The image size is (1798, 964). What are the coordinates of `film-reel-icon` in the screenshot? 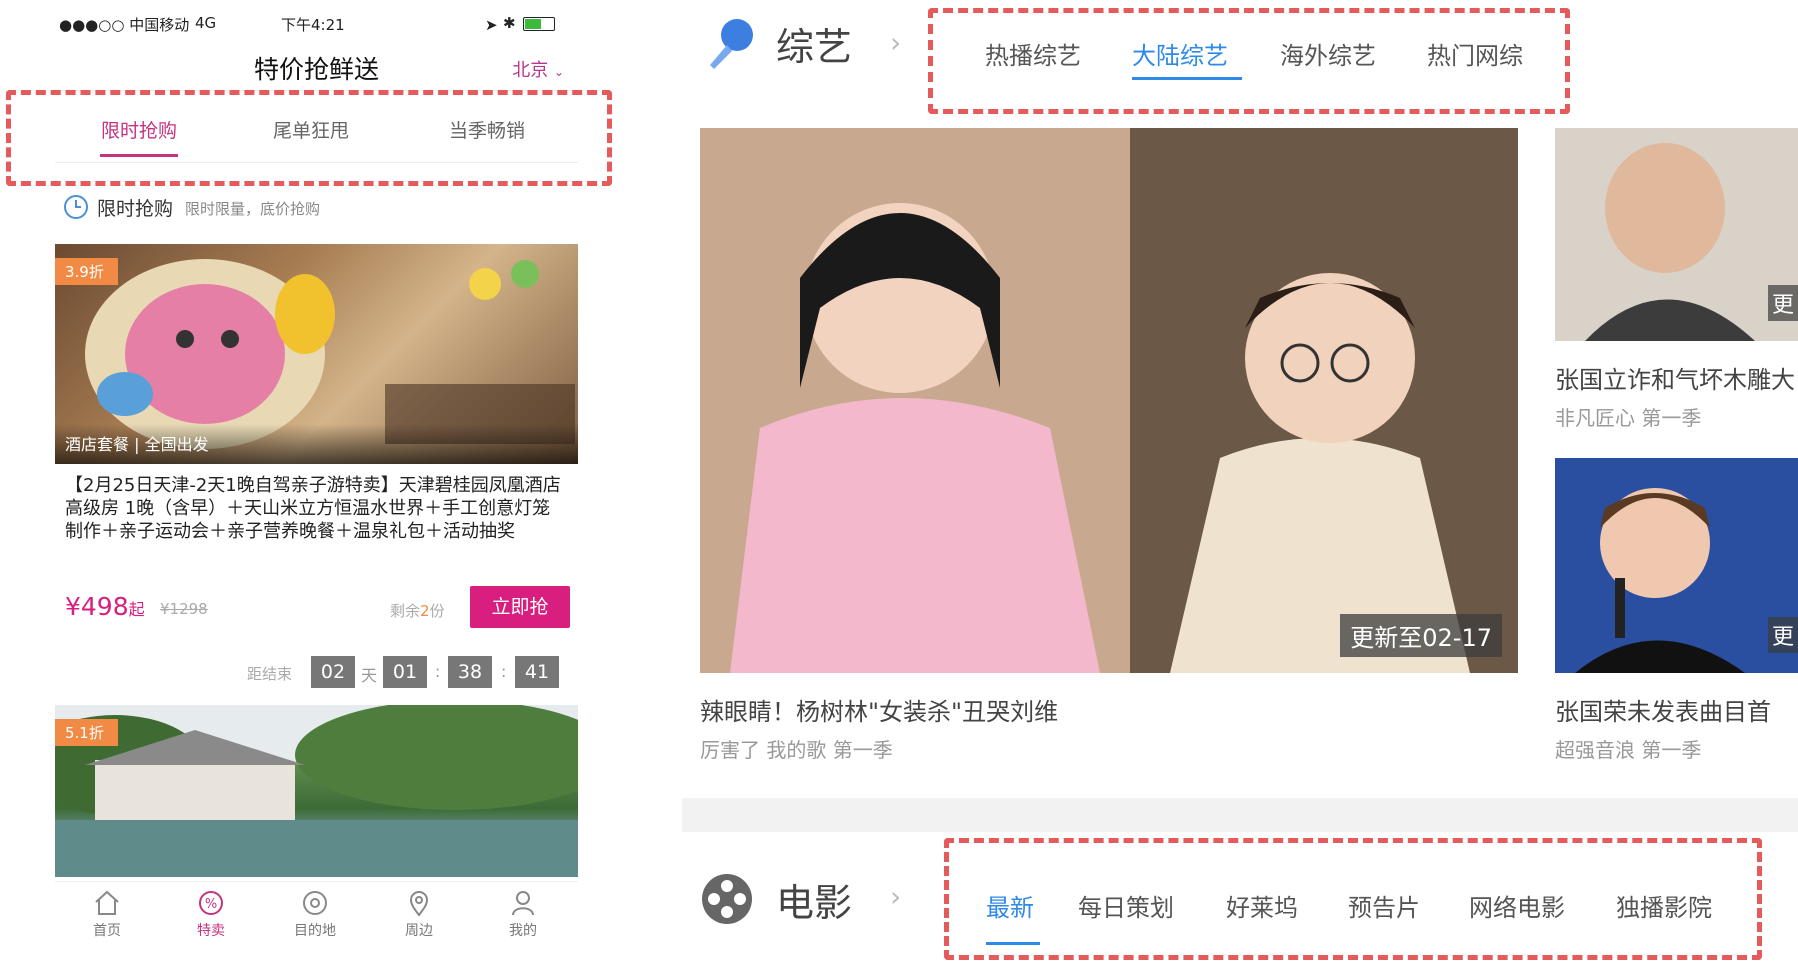 It's located at (727, 899).